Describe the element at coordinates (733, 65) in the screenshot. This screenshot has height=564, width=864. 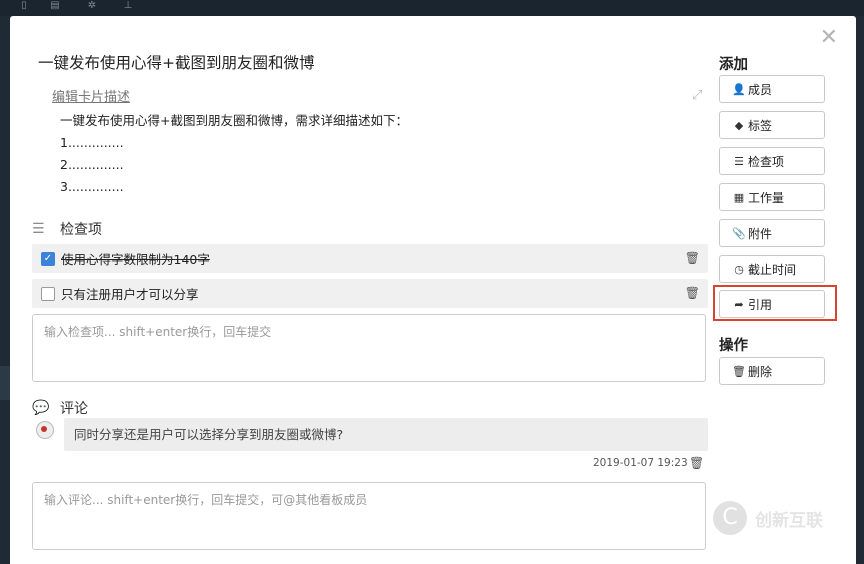
I see `add-heading: 添加` at that location.